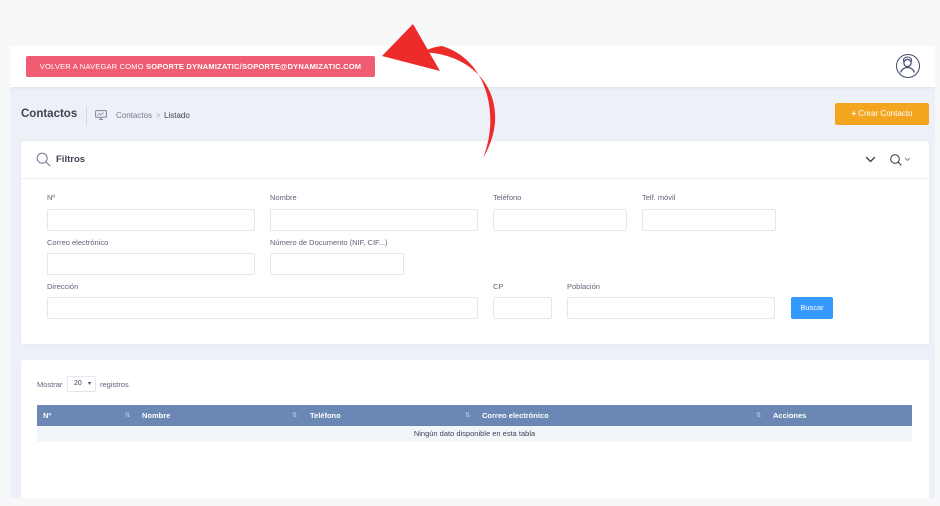 This screenshot has width=940, height=506. What do you see at coordinates (151, 264) in the screenshot?
I see `filter-email-input` at bounding box center [151, 264].